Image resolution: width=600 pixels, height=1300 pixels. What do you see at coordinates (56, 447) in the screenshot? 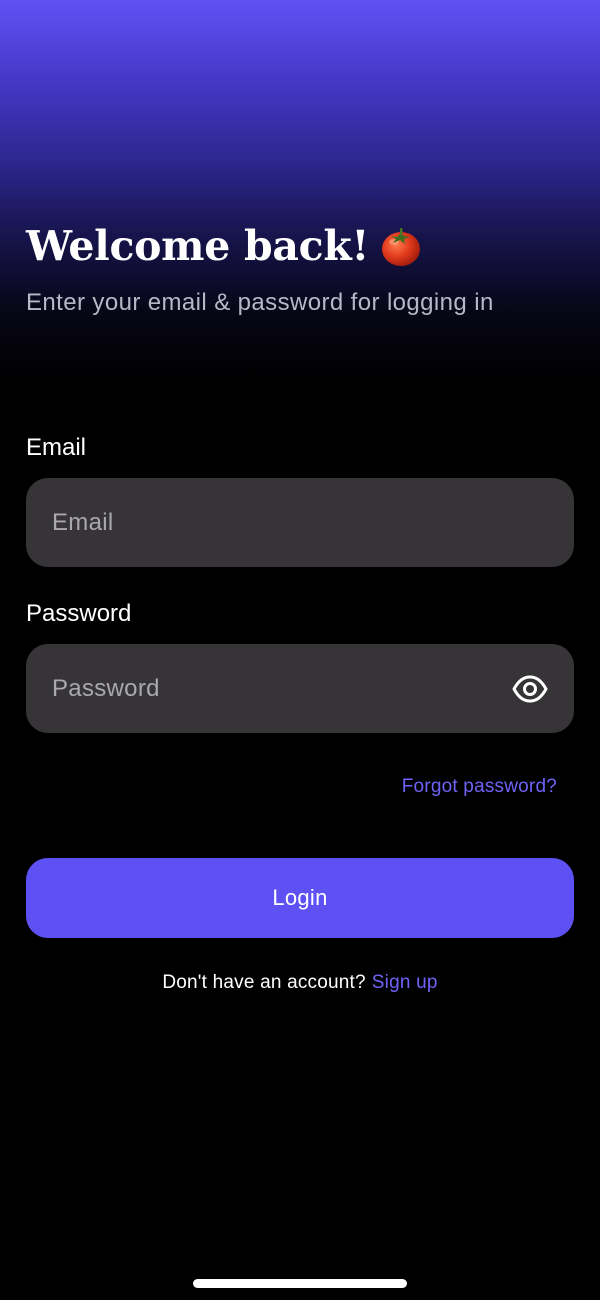
I see `email-label: Email` at bounding box center [56, 447].